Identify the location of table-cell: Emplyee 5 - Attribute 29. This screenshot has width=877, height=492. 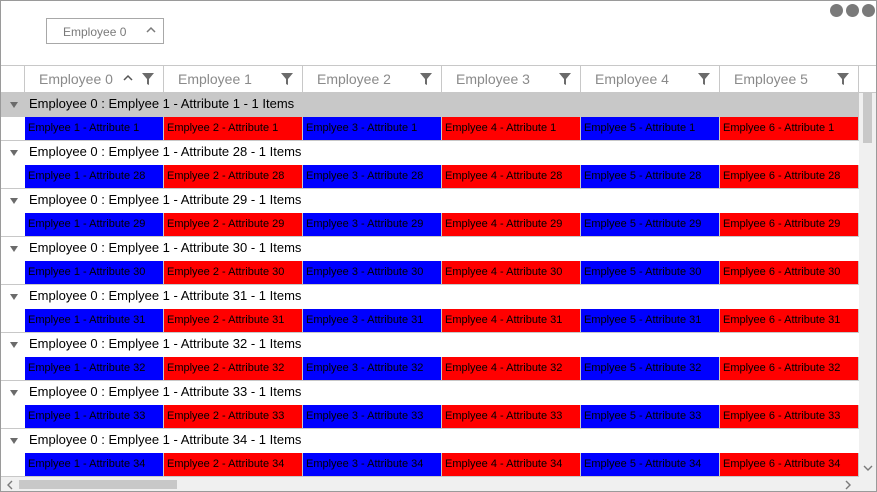
(650, 224).